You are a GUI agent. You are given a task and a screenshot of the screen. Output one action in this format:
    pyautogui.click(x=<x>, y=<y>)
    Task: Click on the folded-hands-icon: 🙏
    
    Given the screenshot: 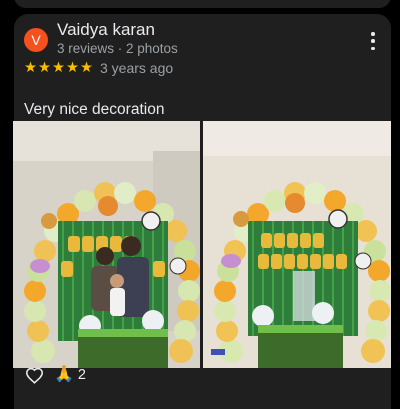 What is the action you would take?
    pyautogui.click(x=64, y=374)
    